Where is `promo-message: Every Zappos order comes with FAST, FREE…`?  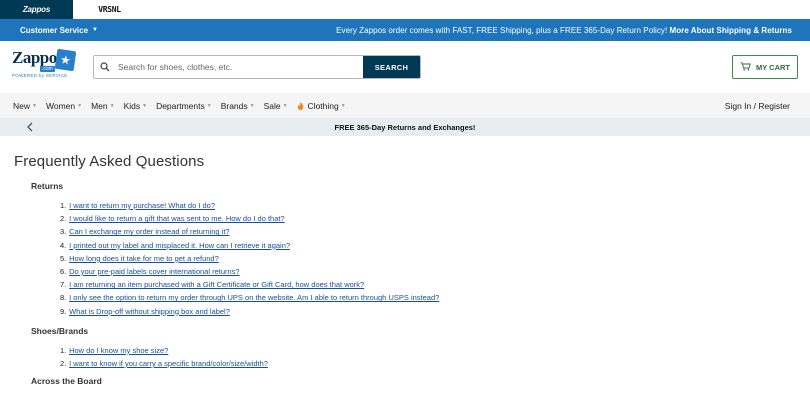 promo-message: Every Zappos order comes with FAST, FREE… is located at coordinates (564, 30).